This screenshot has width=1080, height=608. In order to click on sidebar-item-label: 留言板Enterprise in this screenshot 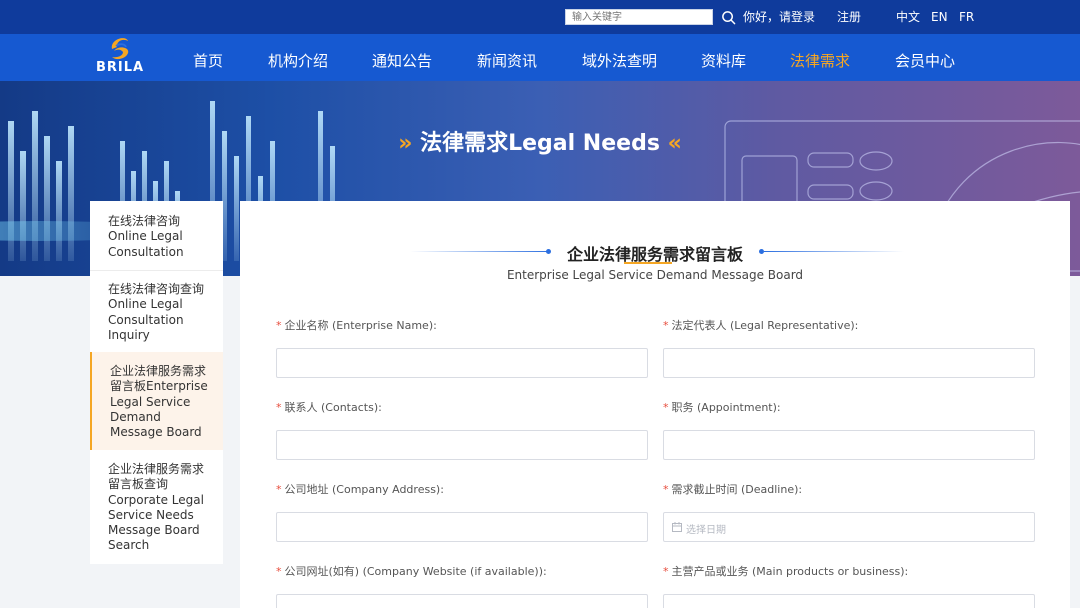, I will do `click(159, 386)`.